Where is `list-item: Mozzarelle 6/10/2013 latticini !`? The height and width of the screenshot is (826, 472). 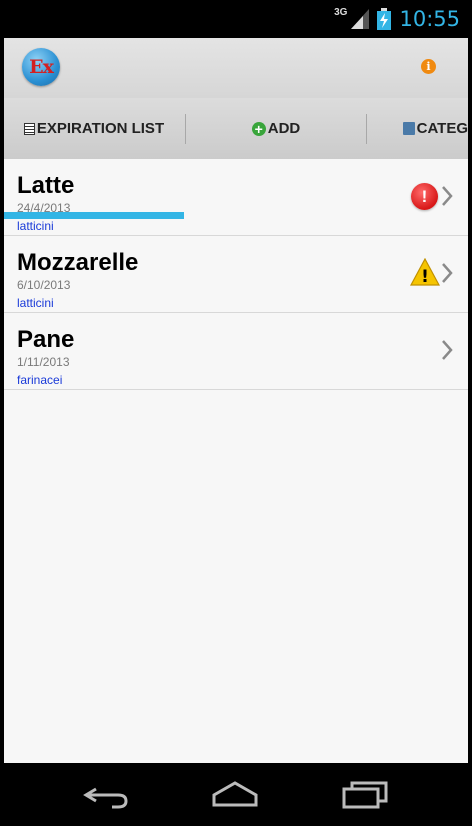 list-item: Mozzarelle 6/10/2013 latticini ! is located at coordinates (236, 274).